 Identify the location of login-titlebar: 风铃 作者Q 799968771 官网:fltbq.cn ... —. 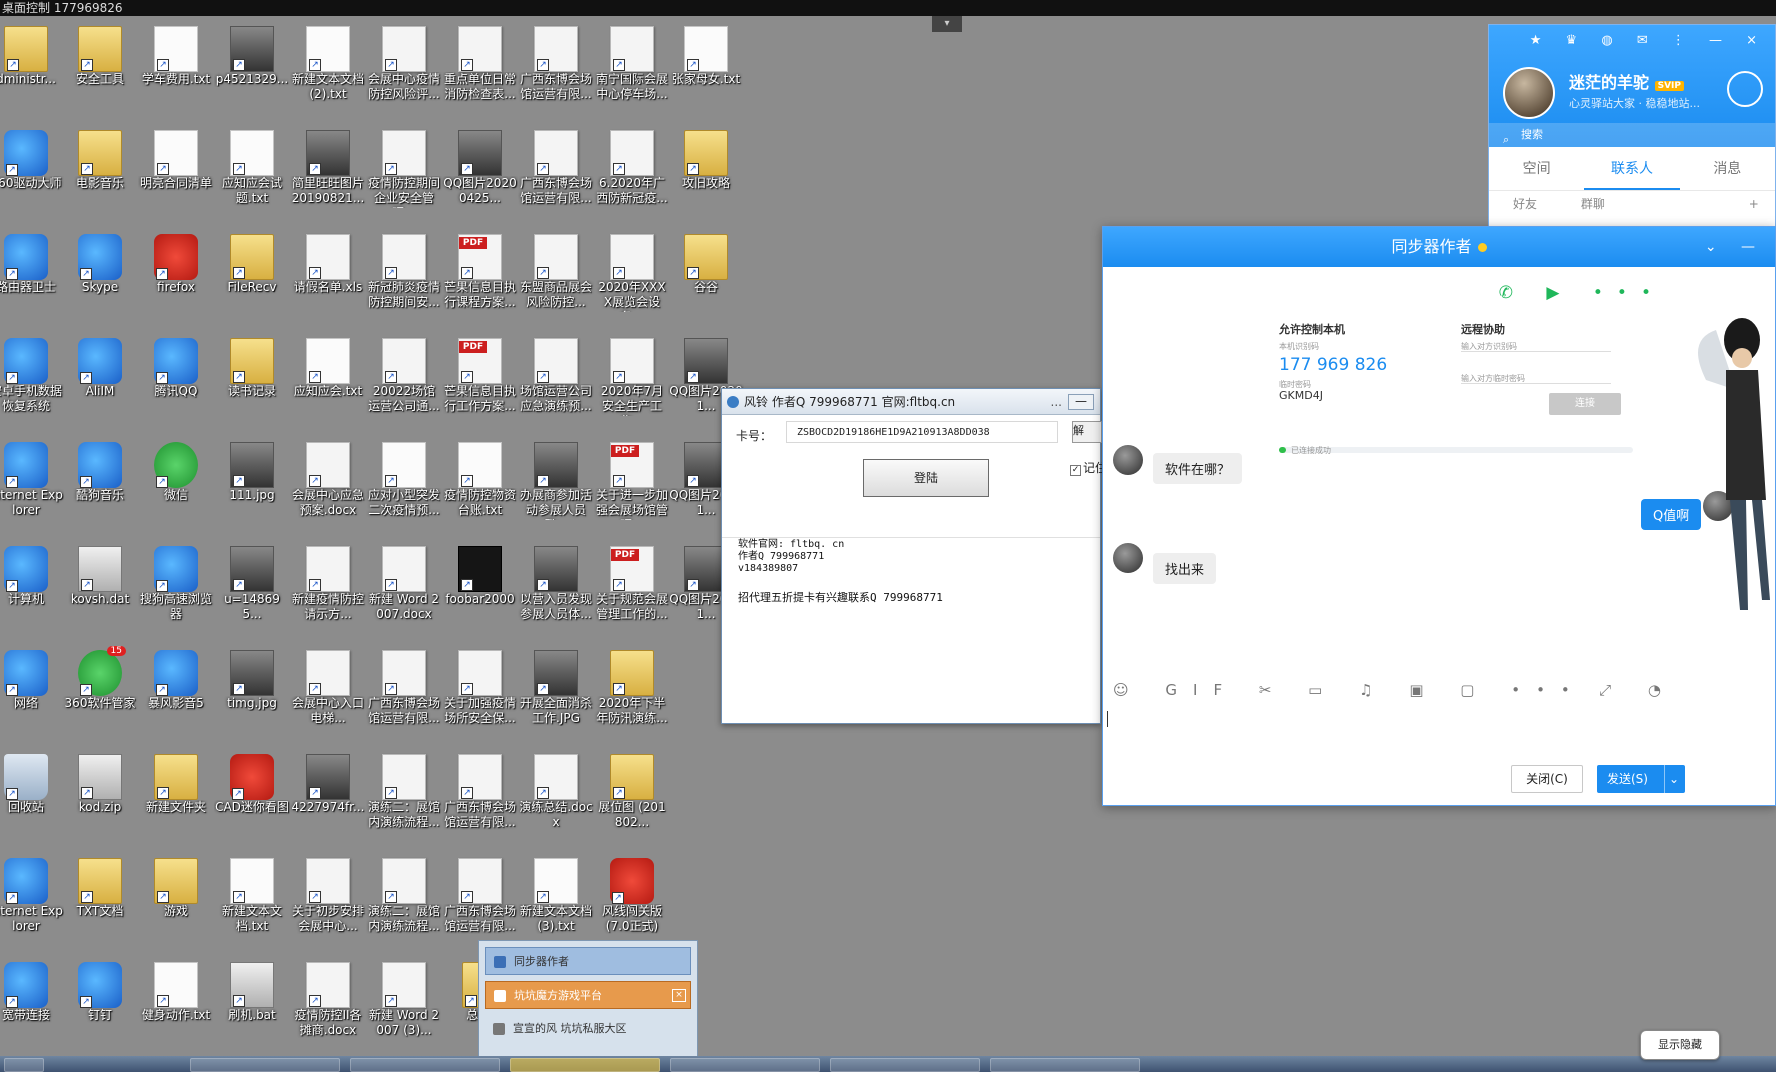
(911, 402).